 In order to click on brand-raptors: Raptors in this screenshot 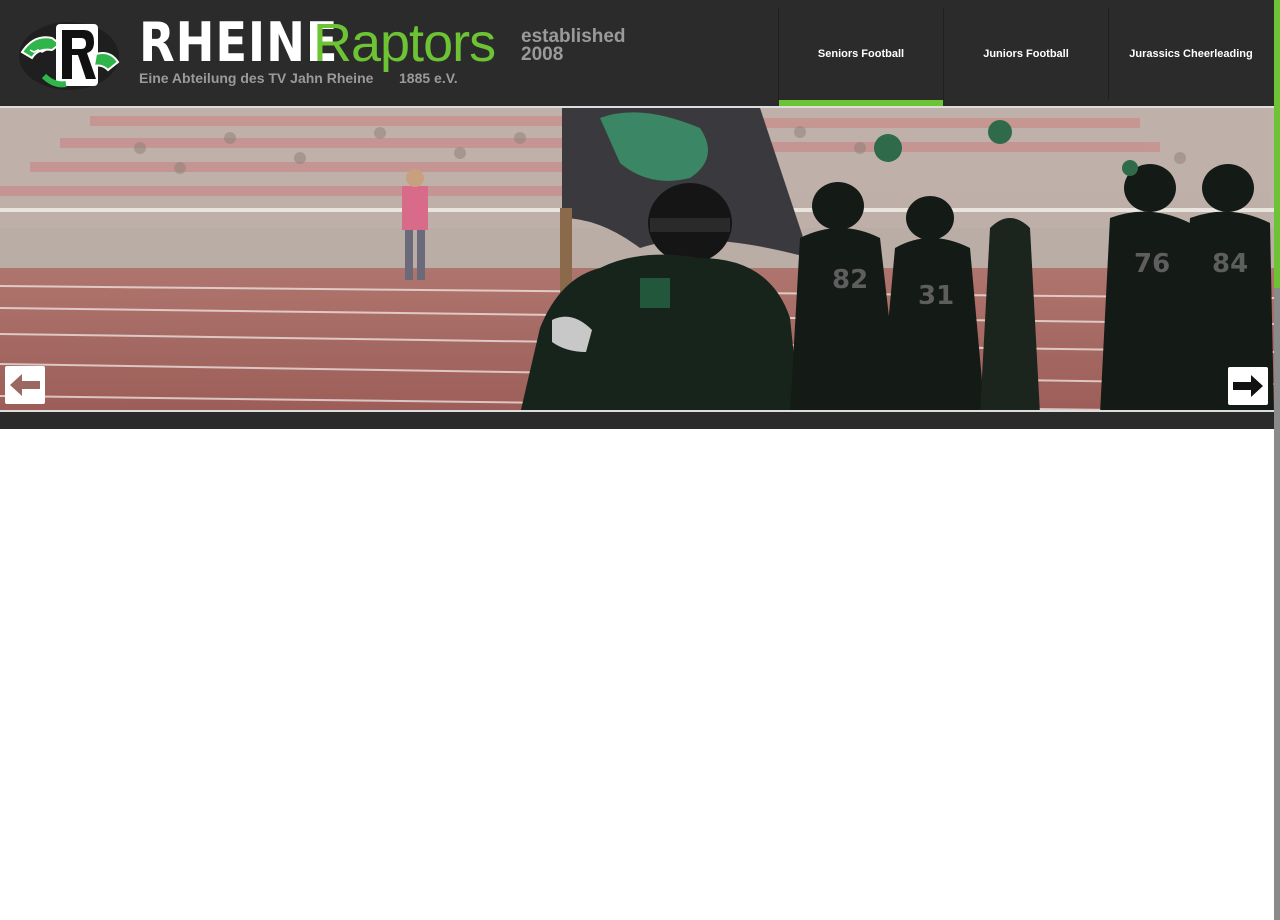, I will do `click(404, 43)`.